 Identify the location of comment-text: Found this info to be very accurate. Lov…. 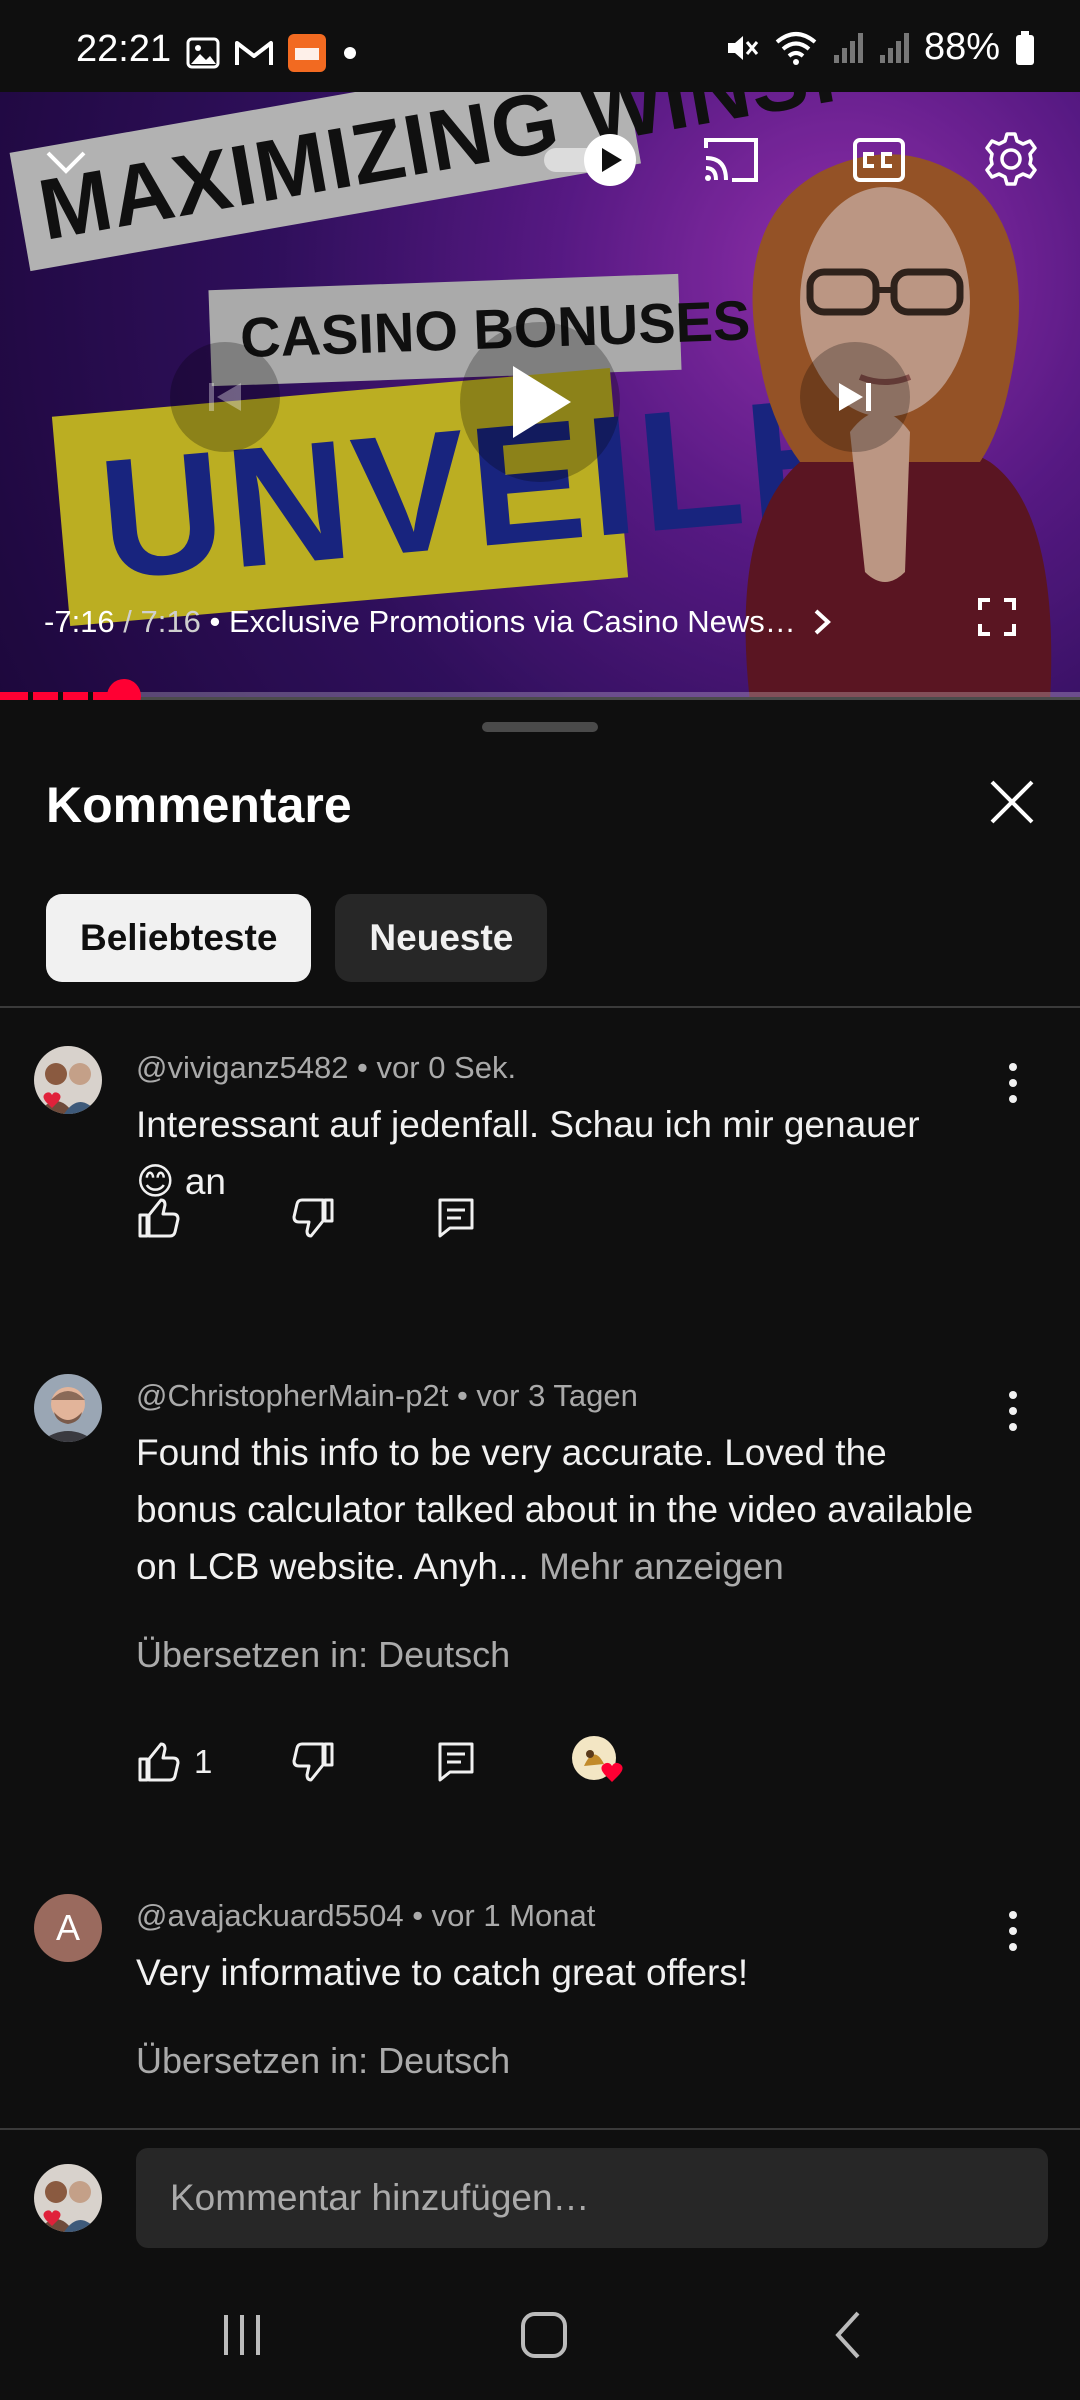
(560, 1509).